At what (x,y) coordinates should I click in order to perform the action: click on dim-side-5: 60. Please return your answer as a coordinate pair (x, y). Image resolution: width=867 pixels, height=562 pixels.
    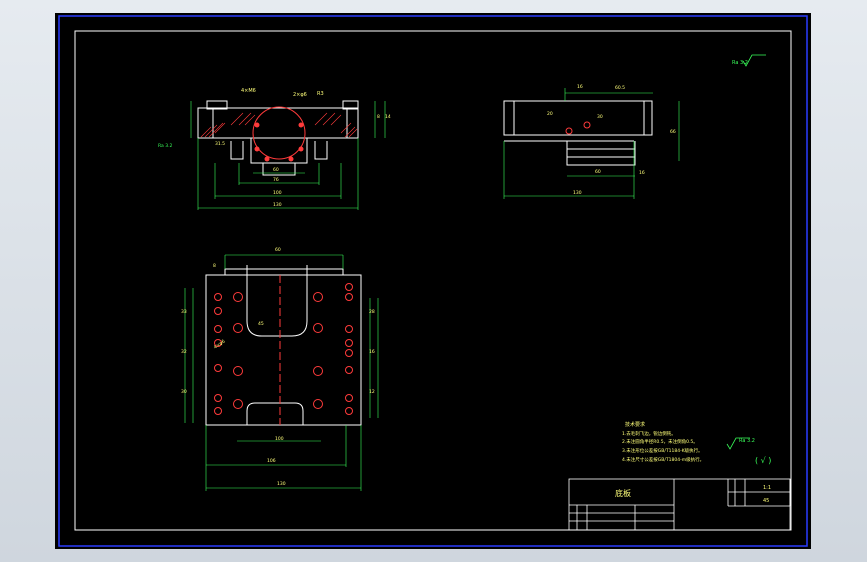
    Looking at the image, I should click on (598, 172).